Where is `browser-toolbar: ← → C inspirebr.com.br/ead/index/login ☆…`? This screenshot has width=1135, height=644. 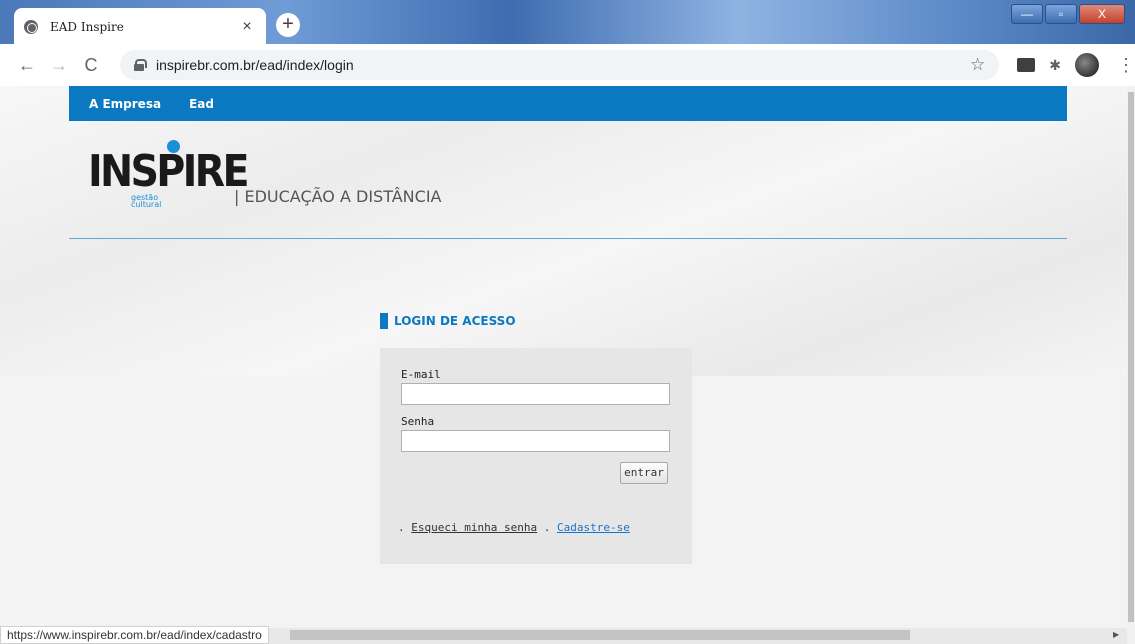
browser-toolbar: ← → C inspirebr.com.br/ead/index/login ☆… is located at coordinates (567, 65).